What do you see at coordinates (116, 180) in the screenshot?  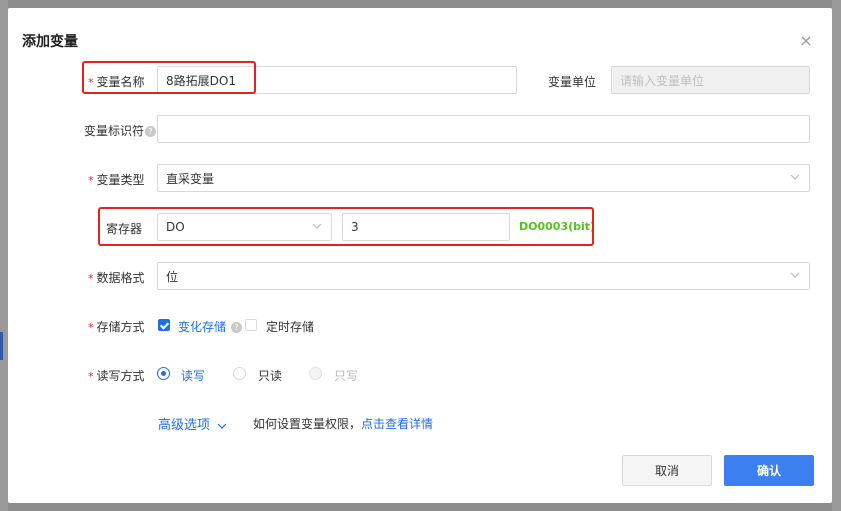 I see `variable-type-label: * 变量类型` at bounding box center [116, 180].